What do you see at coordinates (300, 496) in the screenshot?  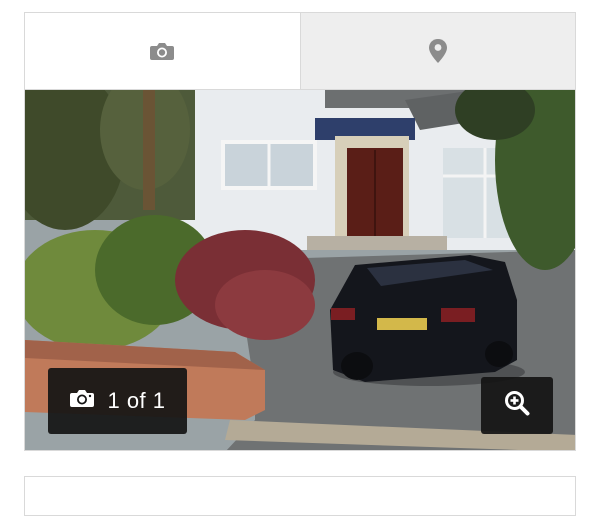 I see `next-section-card` at bounding box center [300, 496].